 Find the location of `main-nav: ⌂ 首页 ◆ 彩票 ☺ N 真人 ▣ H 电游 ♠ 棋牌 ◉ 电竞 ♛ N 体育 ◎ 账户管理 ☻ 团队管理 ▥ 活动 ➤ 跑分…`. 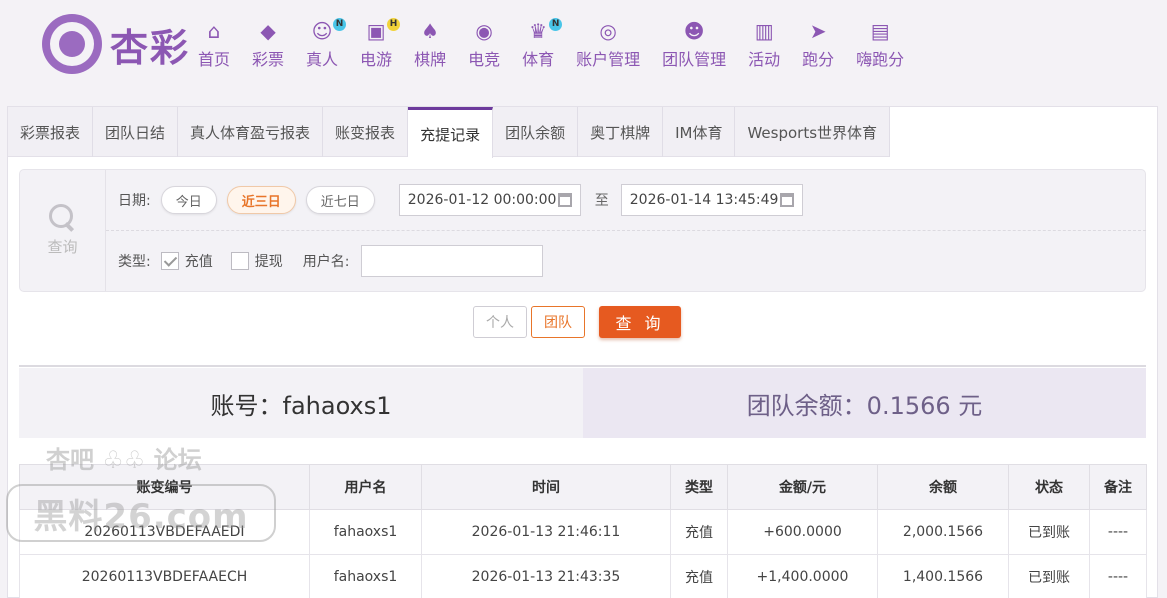

main-nav: ⌂ 首页 ◆ 彩票 ☺ N 真人 ▣ H 电游 ♠ 棋牌 ◉ 电竞 ♛ N 体育 ◎ 账户管理 ☻ 团队管理 ▥ 活动 ➤ 跑分… is located at coordinates (562, 44).